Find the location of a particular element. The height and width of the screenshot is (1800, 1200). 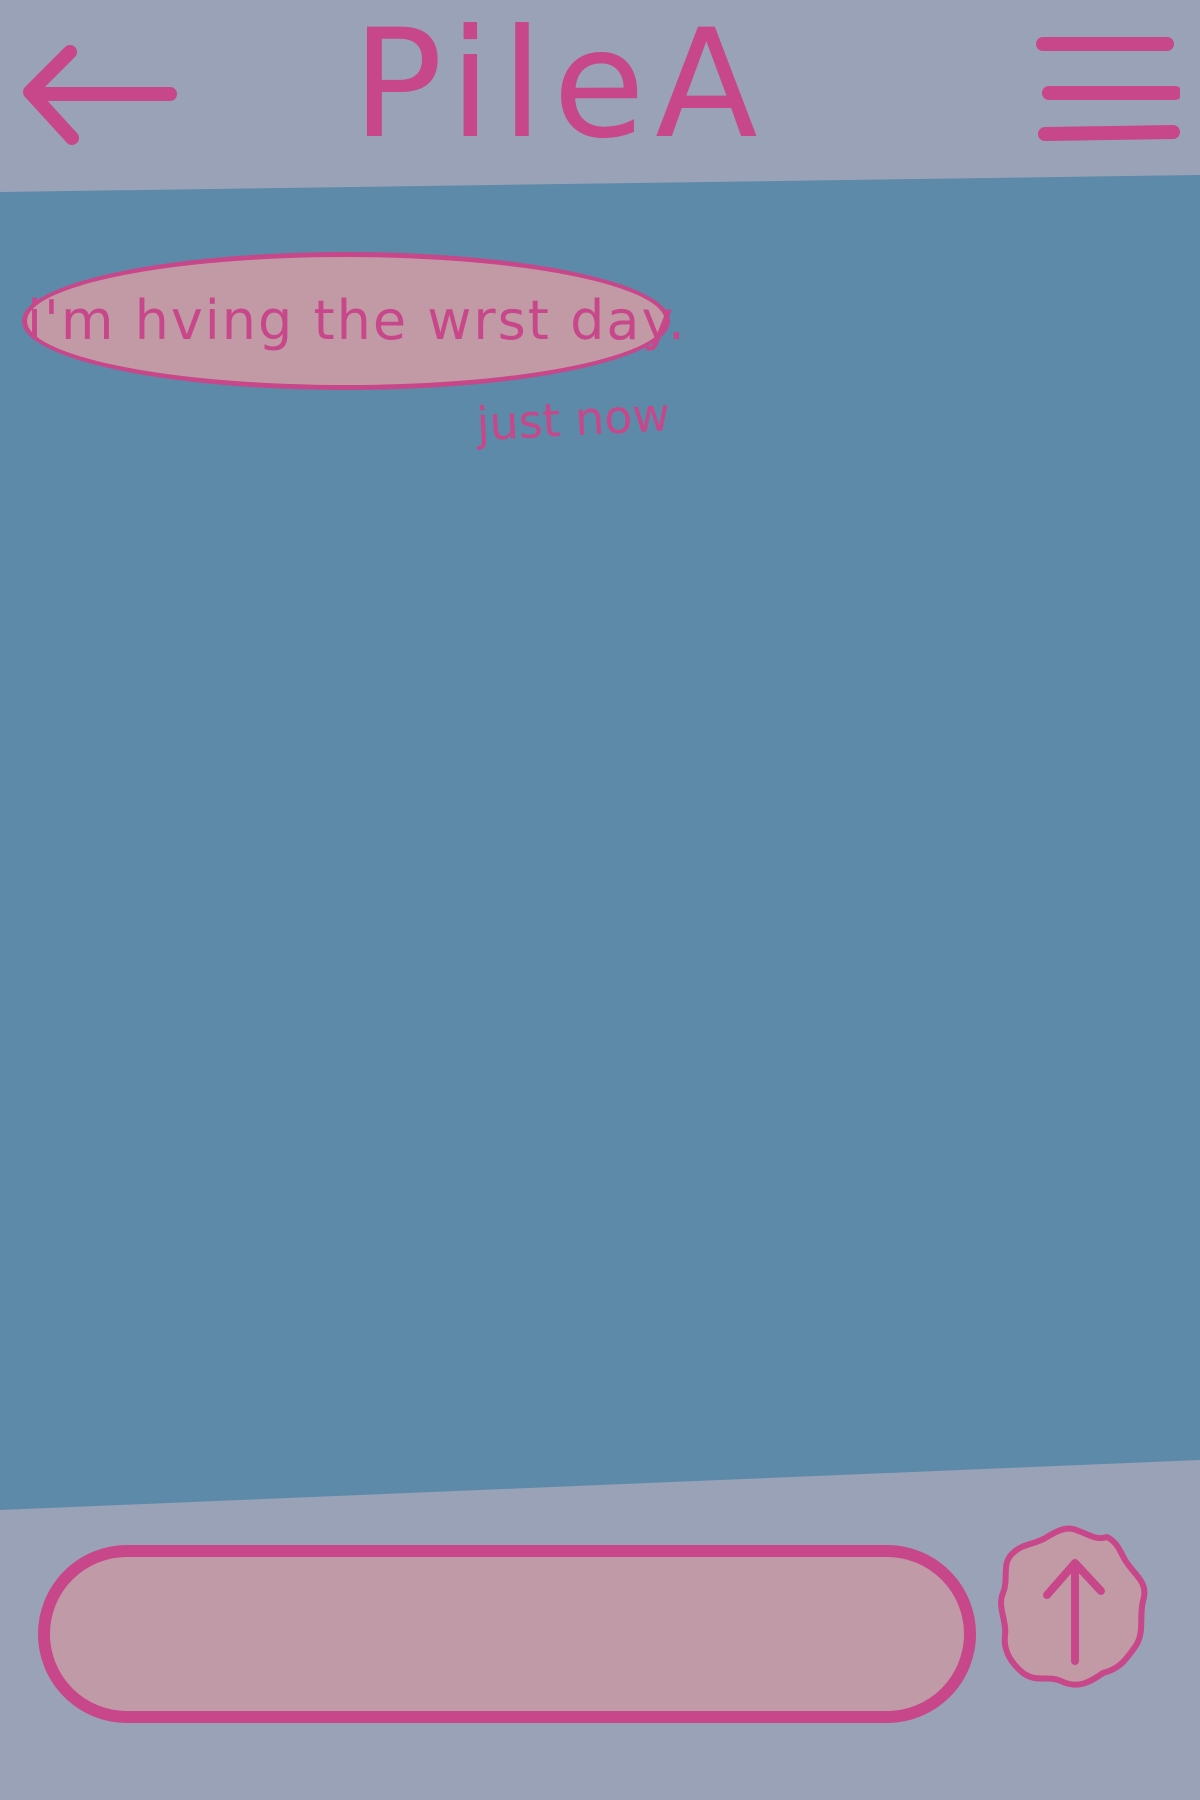

hamburger-menu-icon is located at coordinates (1109, 89).